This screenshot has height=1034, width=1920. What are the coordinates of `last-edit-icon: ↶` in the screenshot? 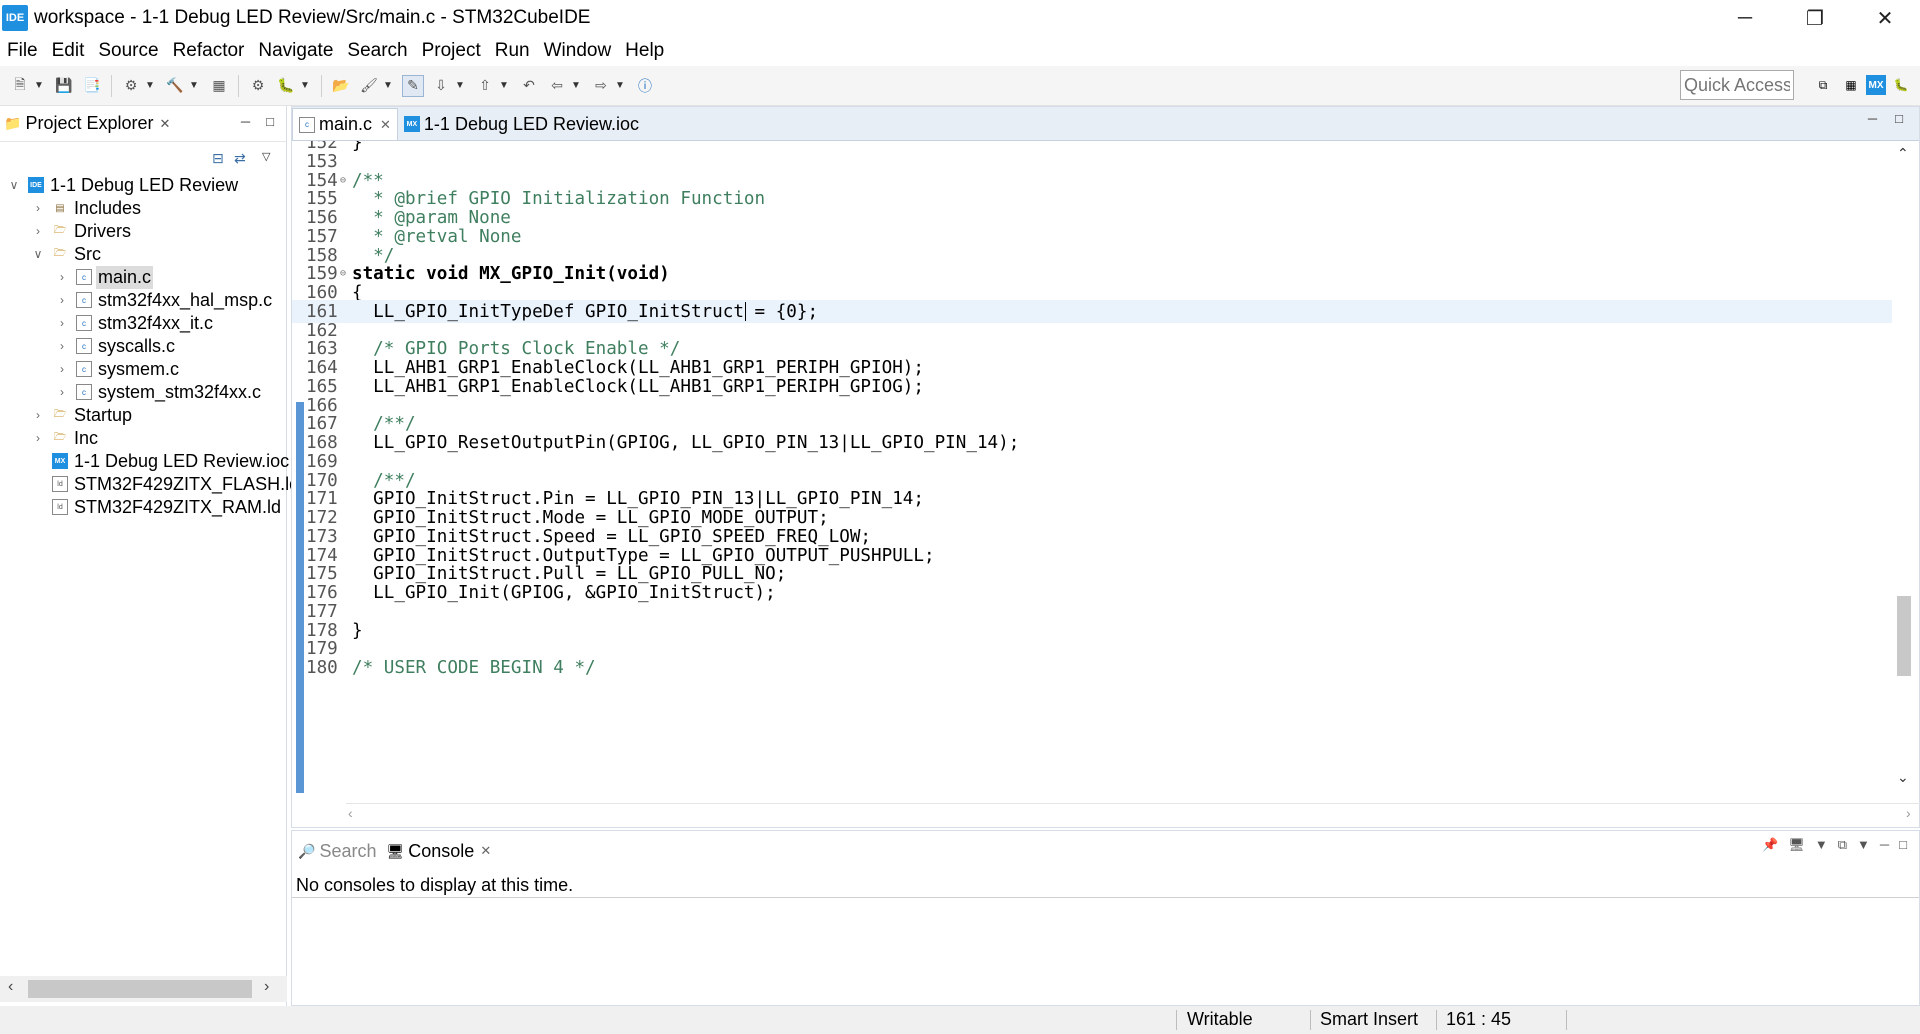 It's located at (529, 86).